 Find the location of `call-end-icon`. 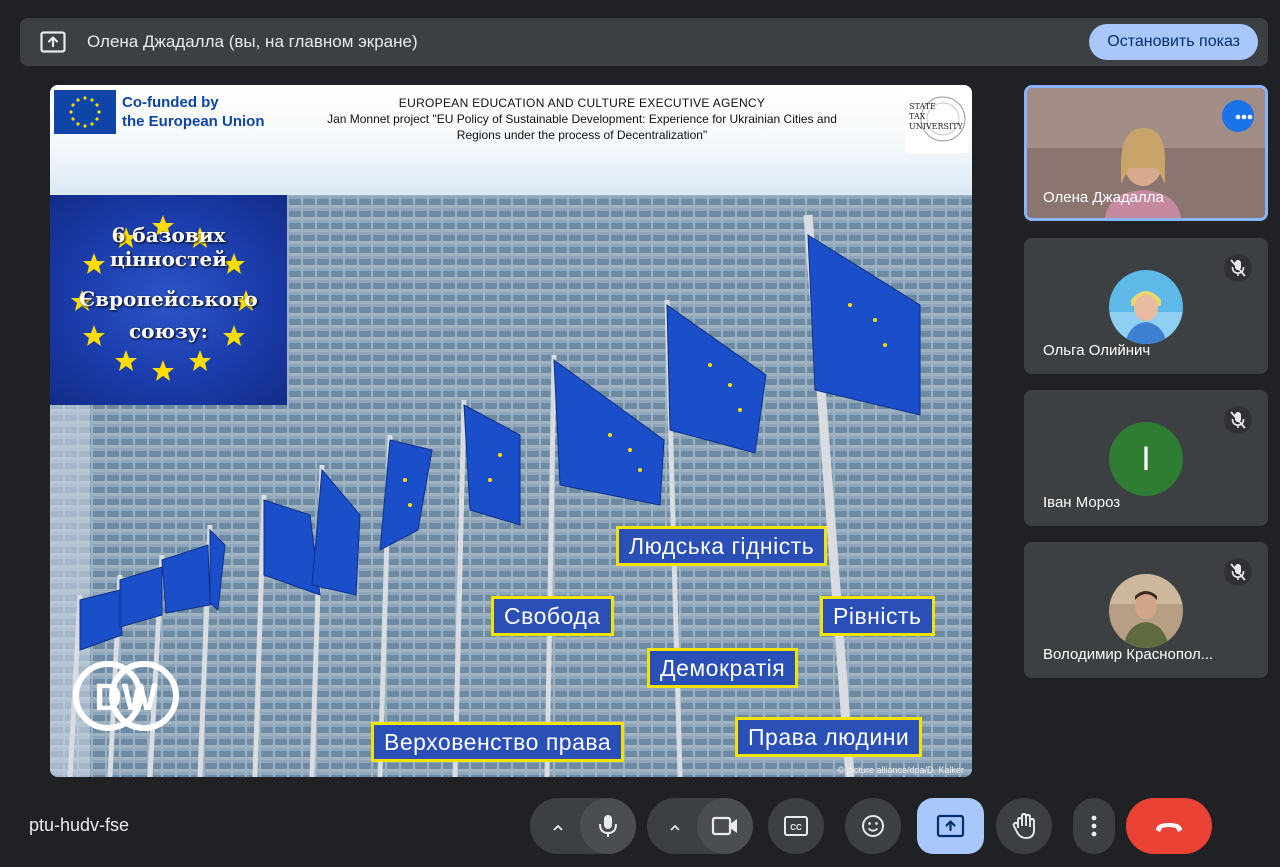

call-end-icon is located at coordinates (1169, 827).